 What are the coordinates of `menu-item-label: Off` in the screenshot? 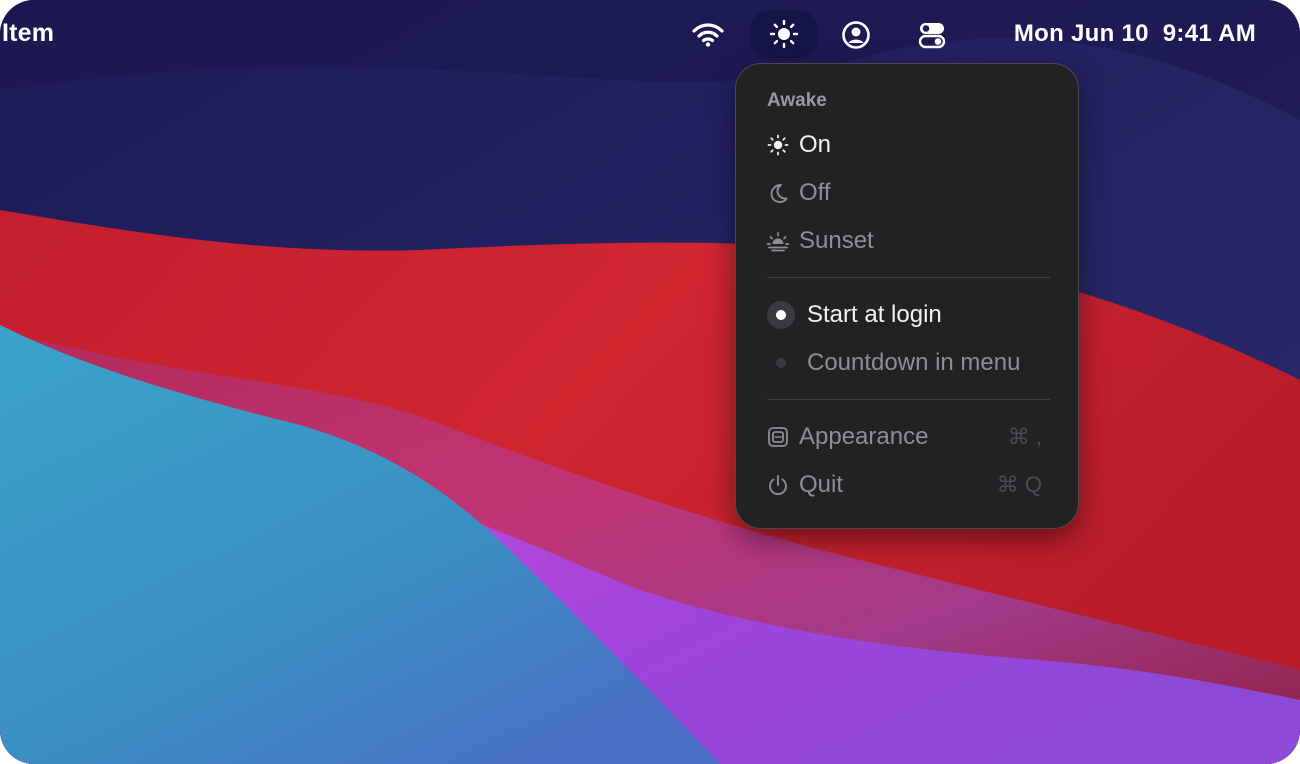 It's located at (815, 192).